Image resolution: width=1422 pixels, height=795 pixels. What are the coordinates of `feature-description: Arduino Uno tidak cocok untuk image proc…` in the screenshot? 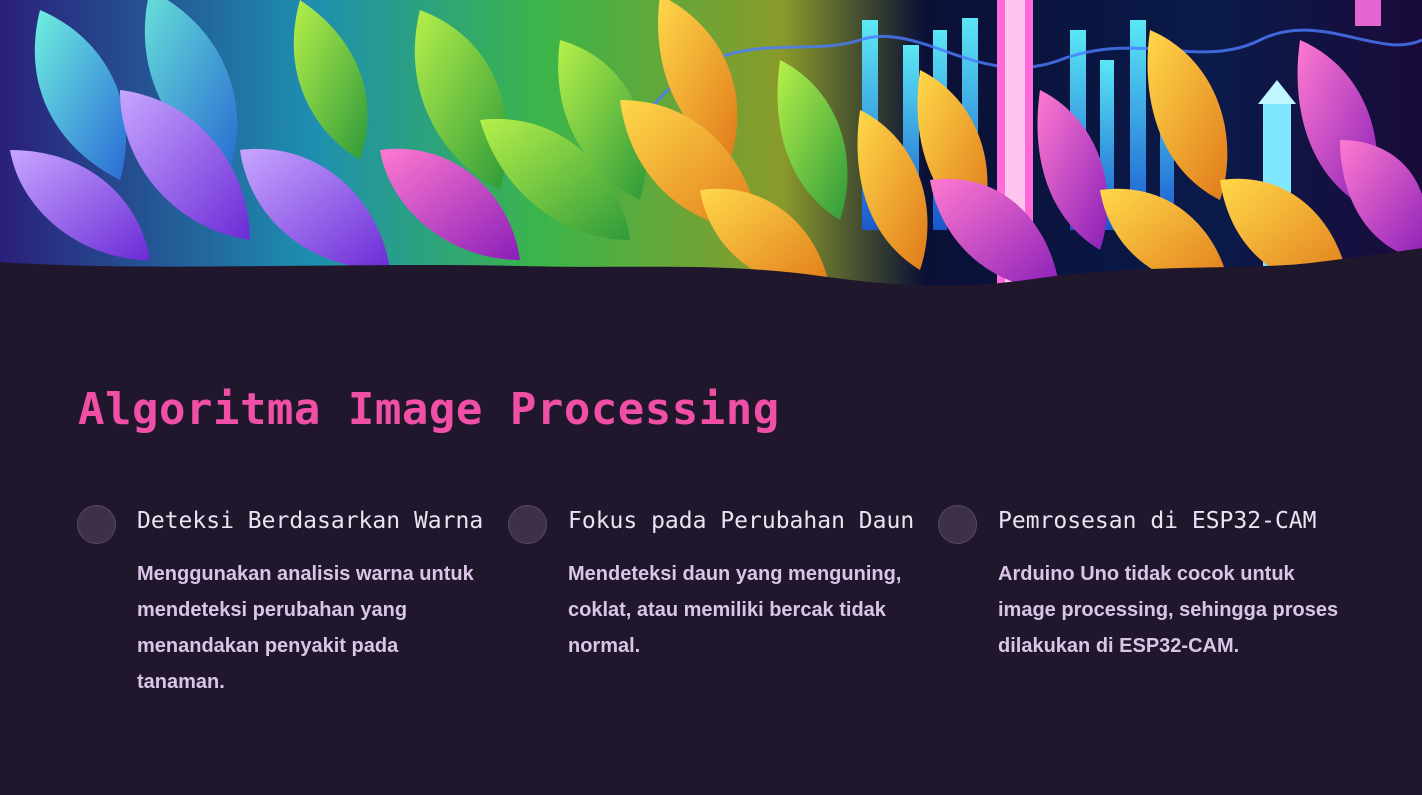 It's located at (1168, 610).